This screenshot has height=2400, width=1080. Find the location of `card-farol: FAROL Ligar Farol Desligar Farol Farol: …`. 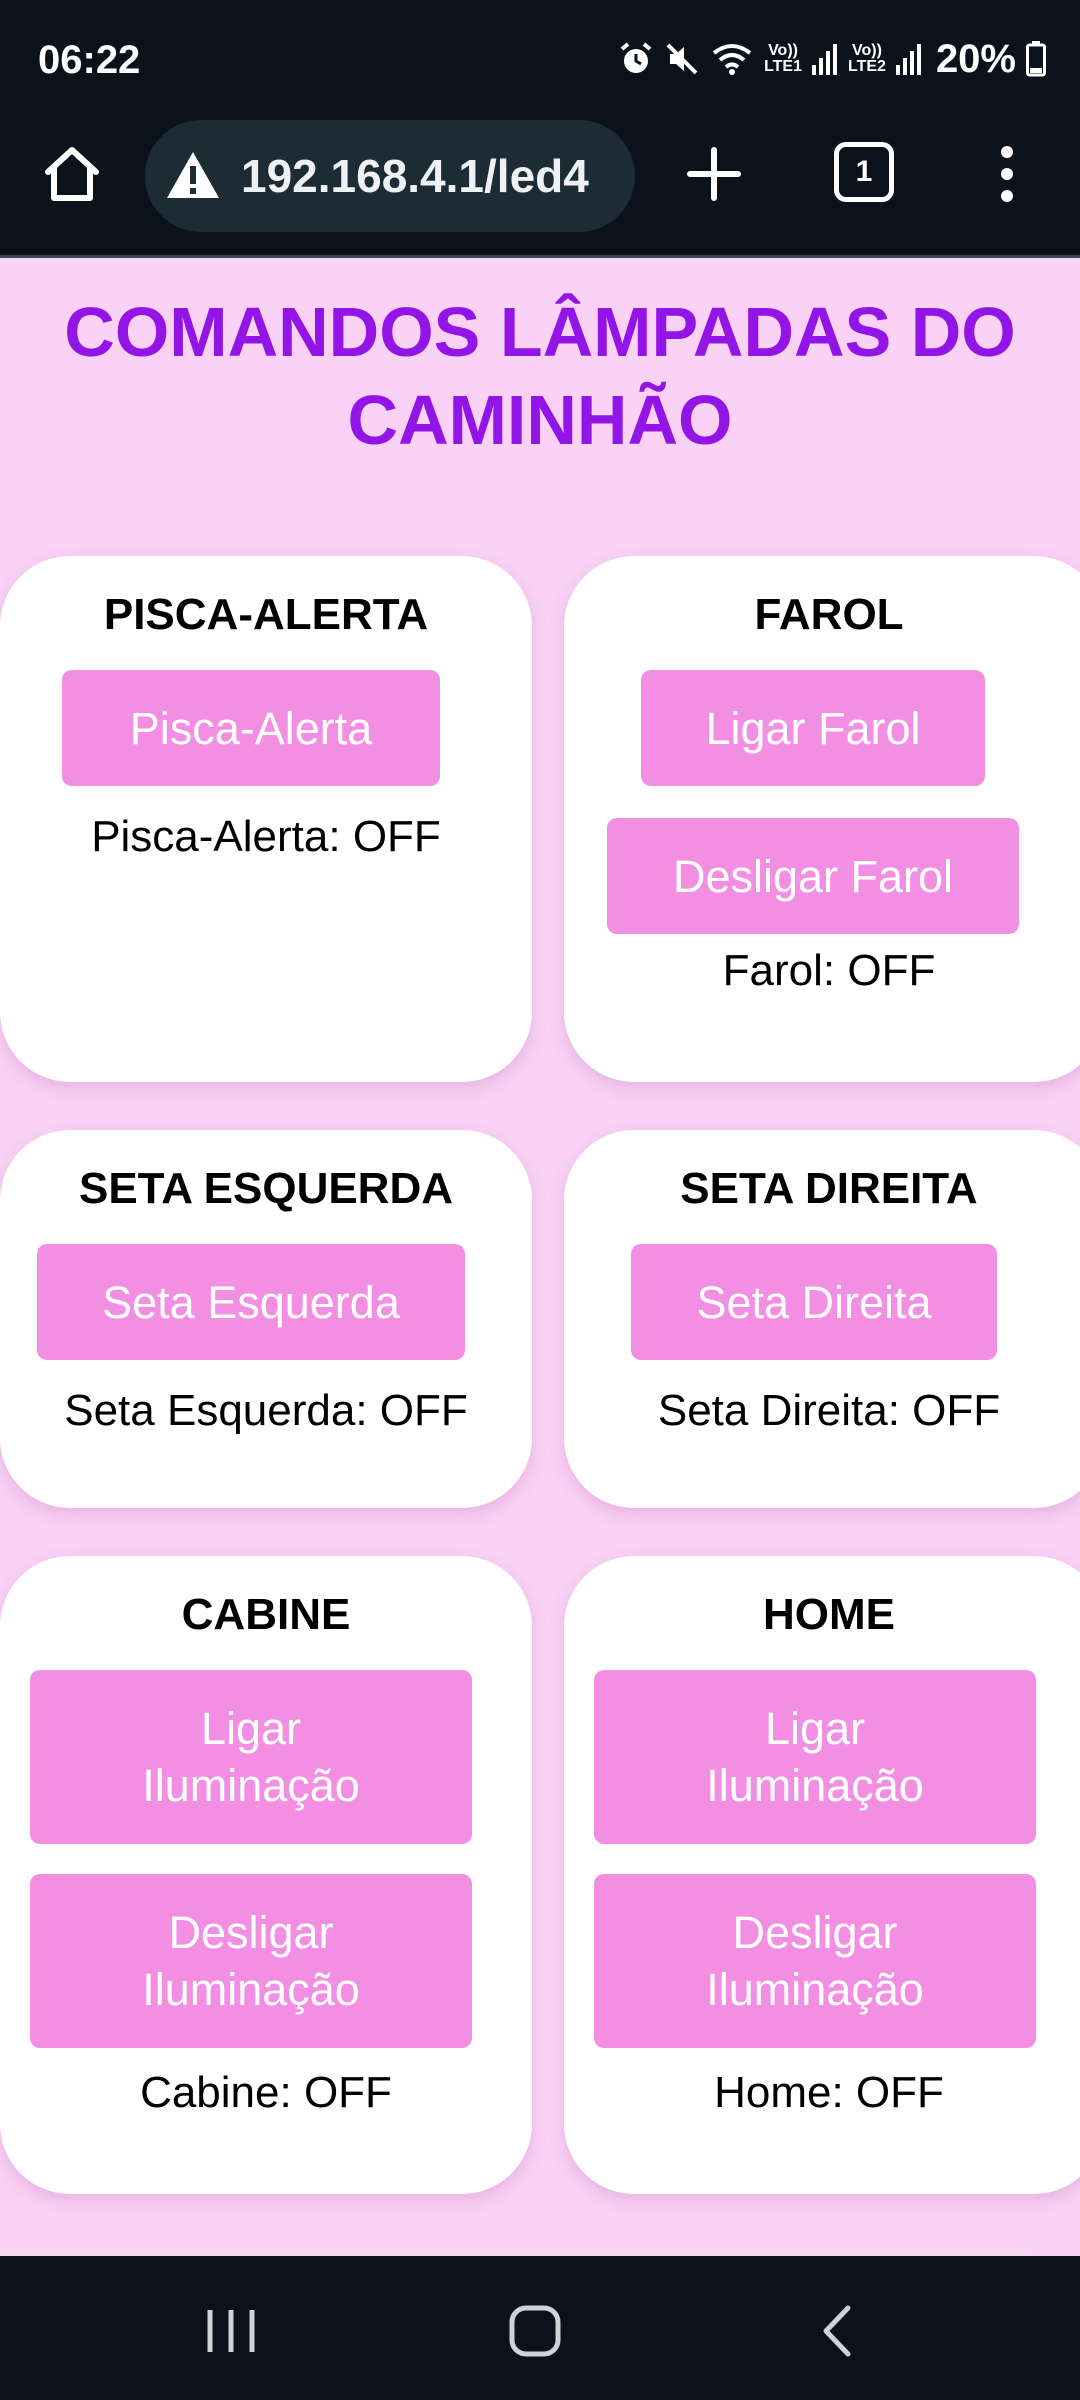

card-farol: FAROL Ligar Farol Desligar Farol Farol: … is located at coordinates (822, 819).